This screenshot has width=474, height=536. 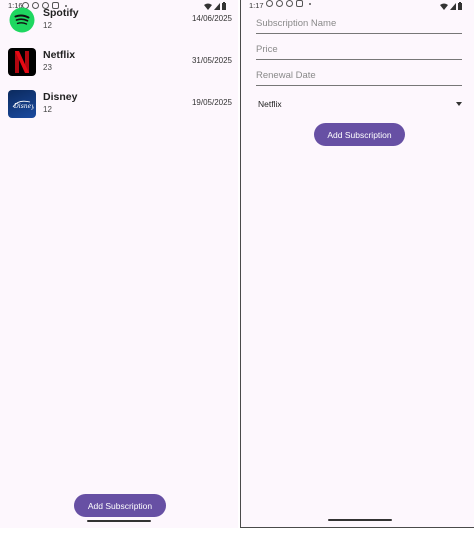 I want to click on list-item-spotify: Spotify 12 14/06/2025, so click(x=121, y=21).